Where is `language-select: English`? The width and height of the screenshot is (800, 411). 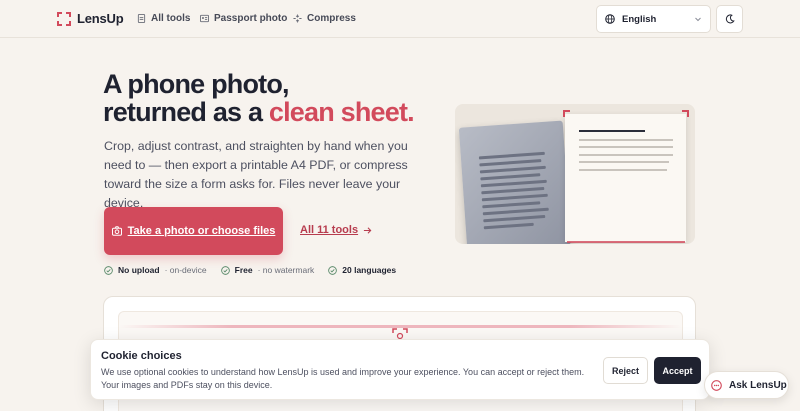
language-select: English is located at coordinates (653, 19).